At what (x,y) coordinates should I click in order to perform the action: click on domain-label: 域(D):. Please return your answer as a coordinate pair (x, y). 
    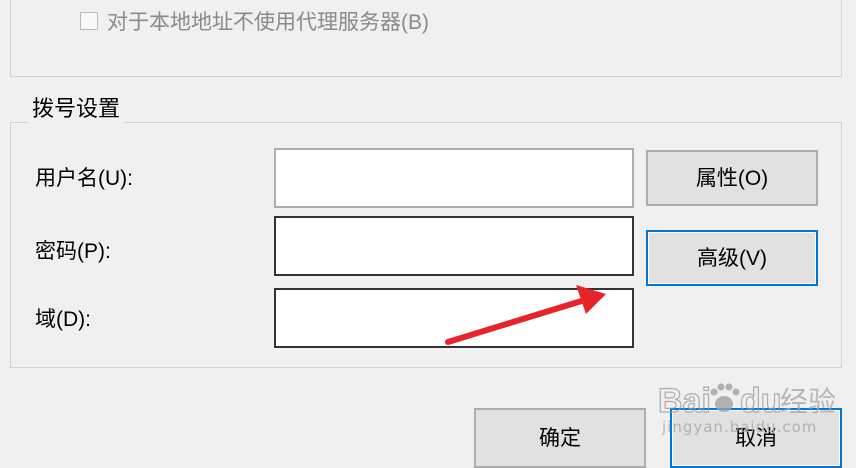
    Looking at the image, I should click on (63, 319).